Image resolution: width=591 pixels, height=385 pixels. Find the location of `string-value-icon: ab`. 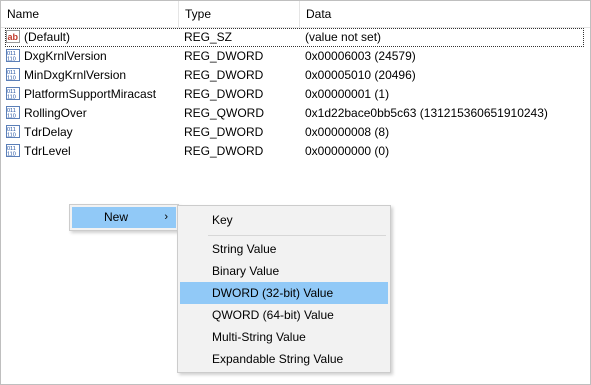

string-value-icon: ab is located at coordinates (13, 36).